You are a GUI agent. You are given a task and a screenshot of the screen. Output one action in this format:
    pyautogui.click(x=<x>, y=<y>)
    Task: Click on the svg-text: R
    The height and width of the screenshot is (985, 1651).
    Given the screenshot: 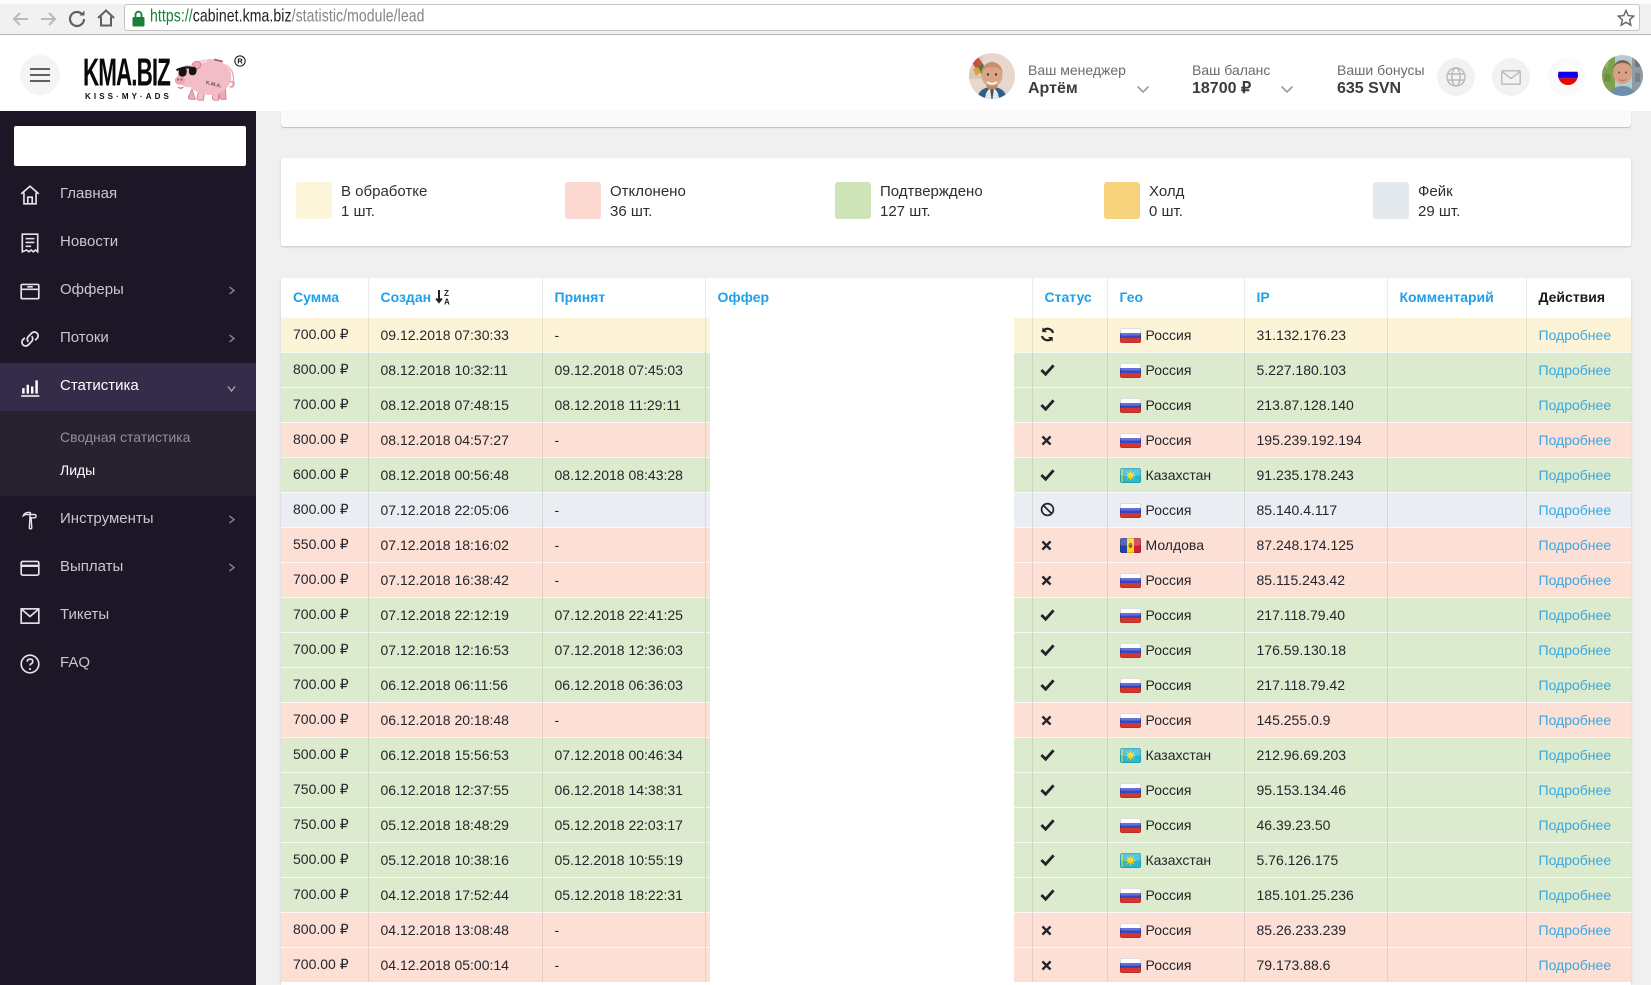 What is the action you would take?
    pyautogui.click(x=240, y=61)
    